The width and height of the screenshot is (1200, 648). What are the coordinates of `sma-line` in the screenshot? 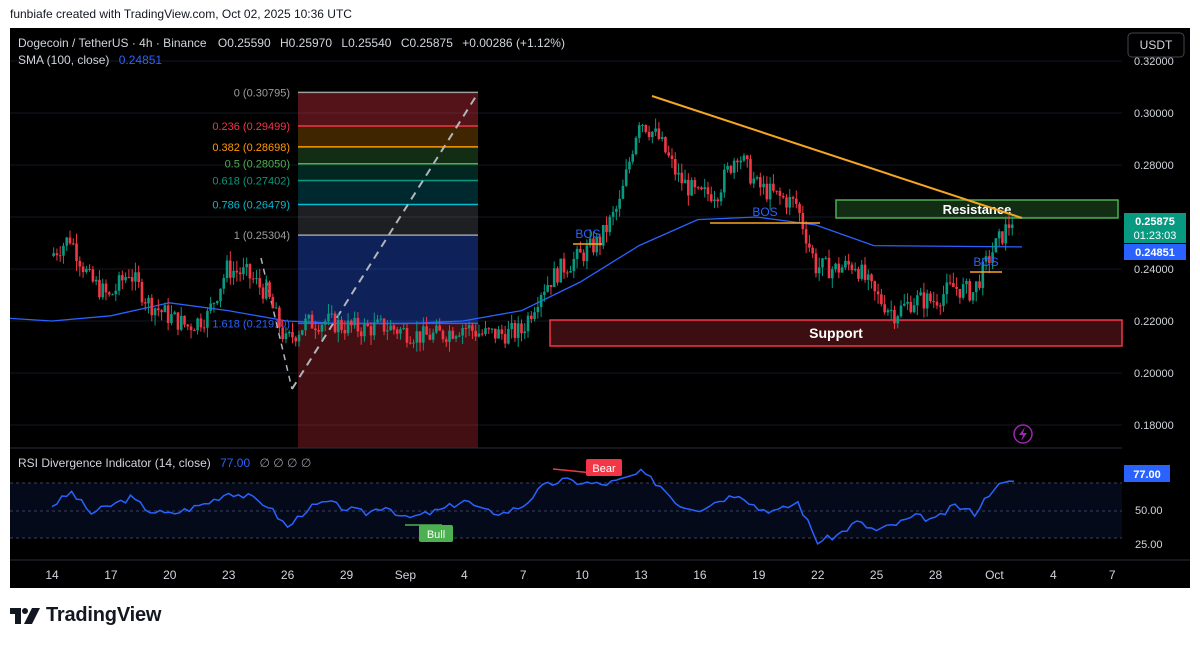 It's located at (516, 270).